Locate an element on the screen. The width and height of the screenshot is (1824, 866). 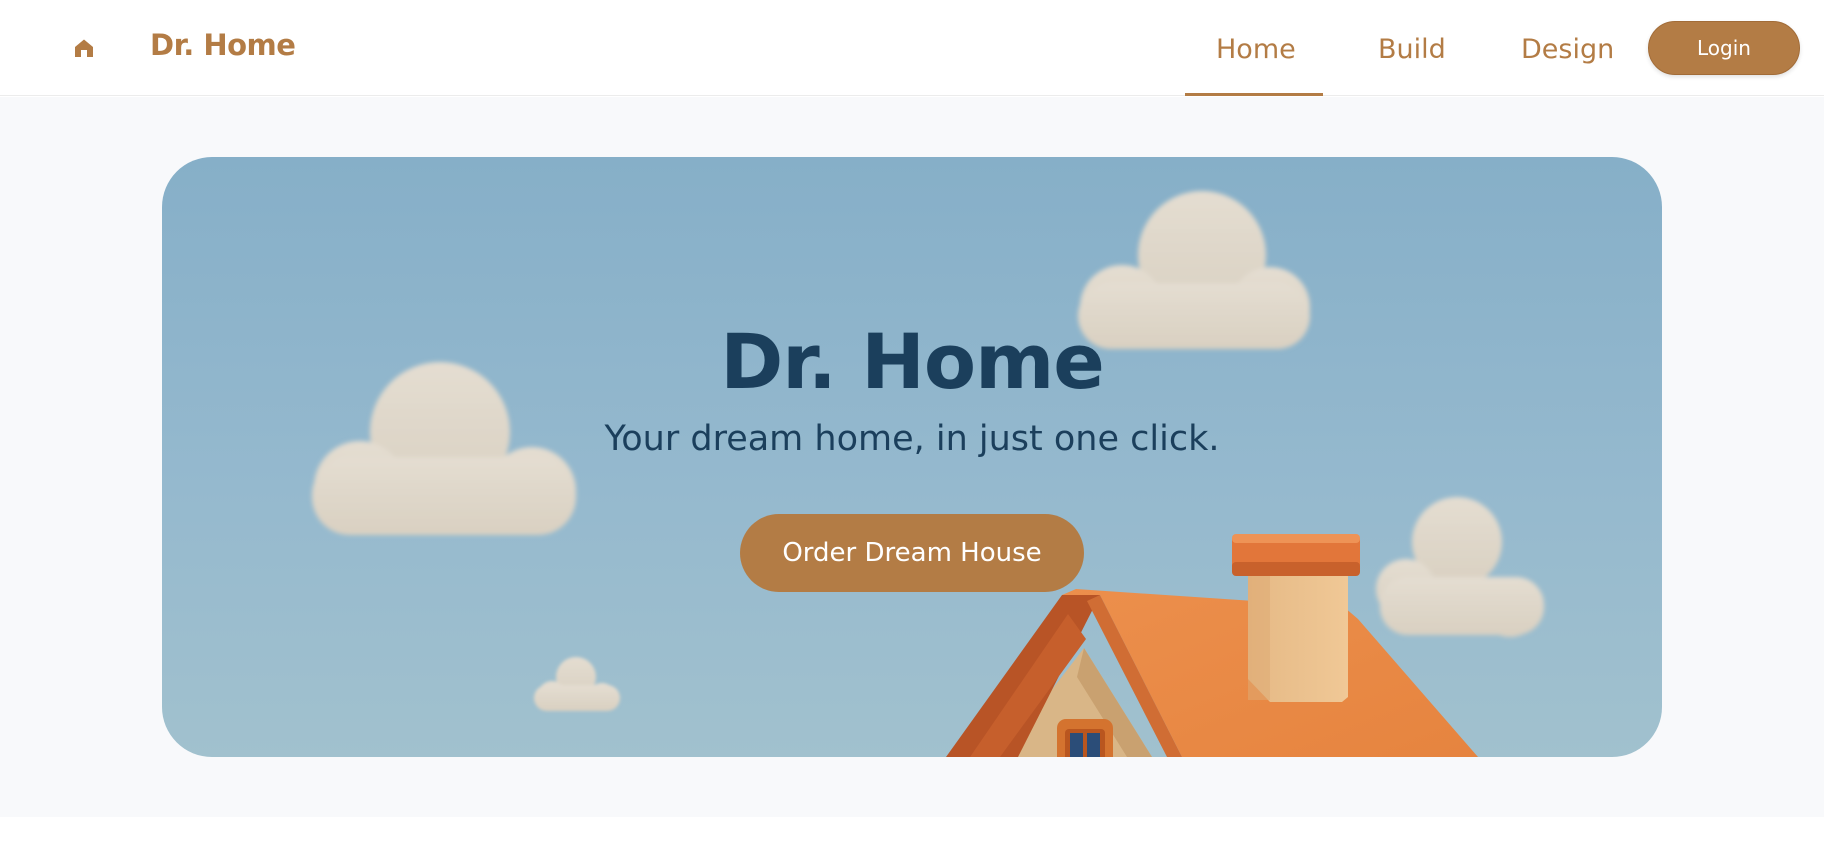
hero-subtitle: Your dream home, in just one click. is located at coordinates (912, 439).